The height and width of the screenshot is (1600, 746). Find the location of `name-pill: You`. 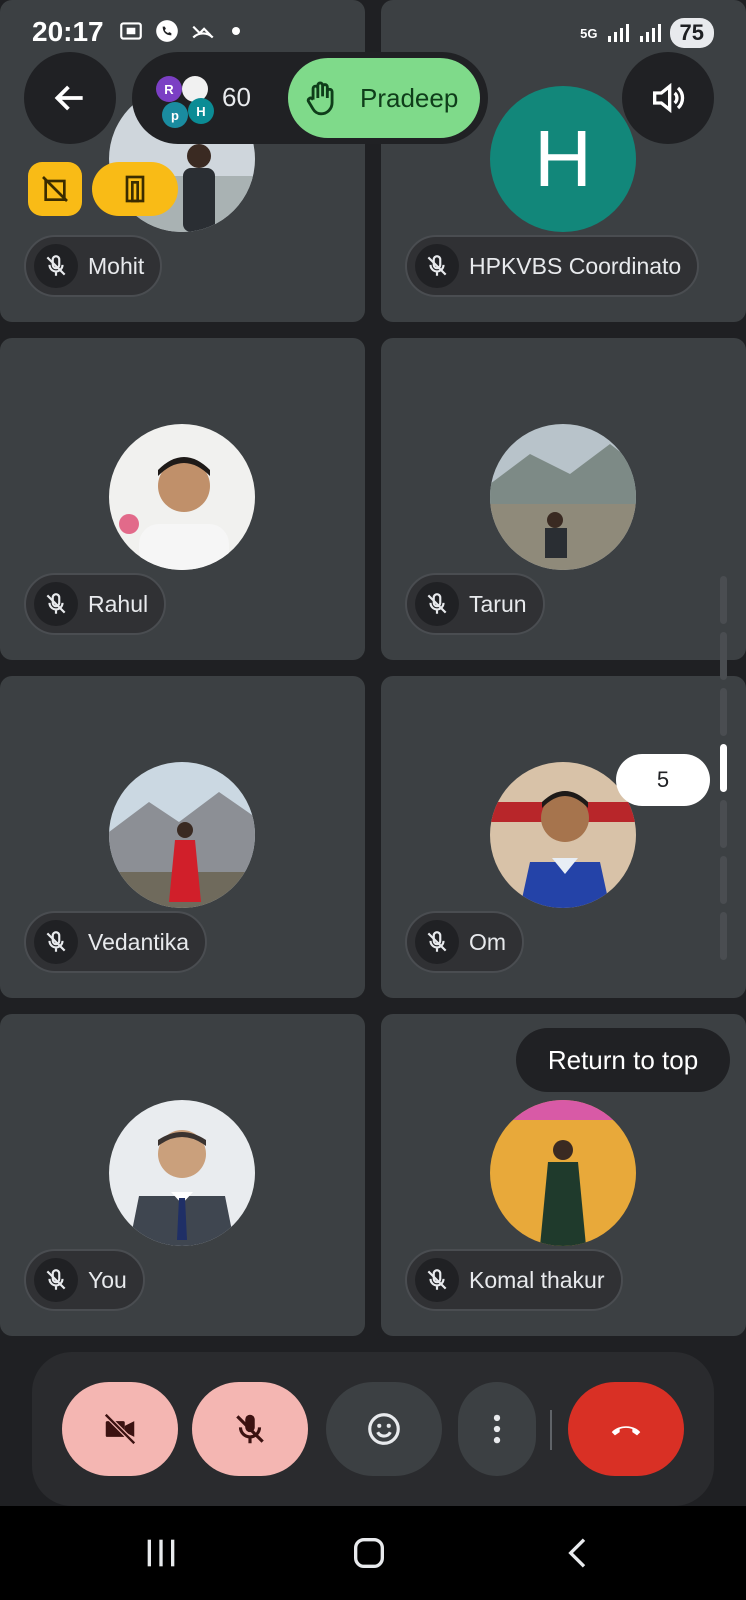

name-pill: You is located at coordinates (84, 1280).